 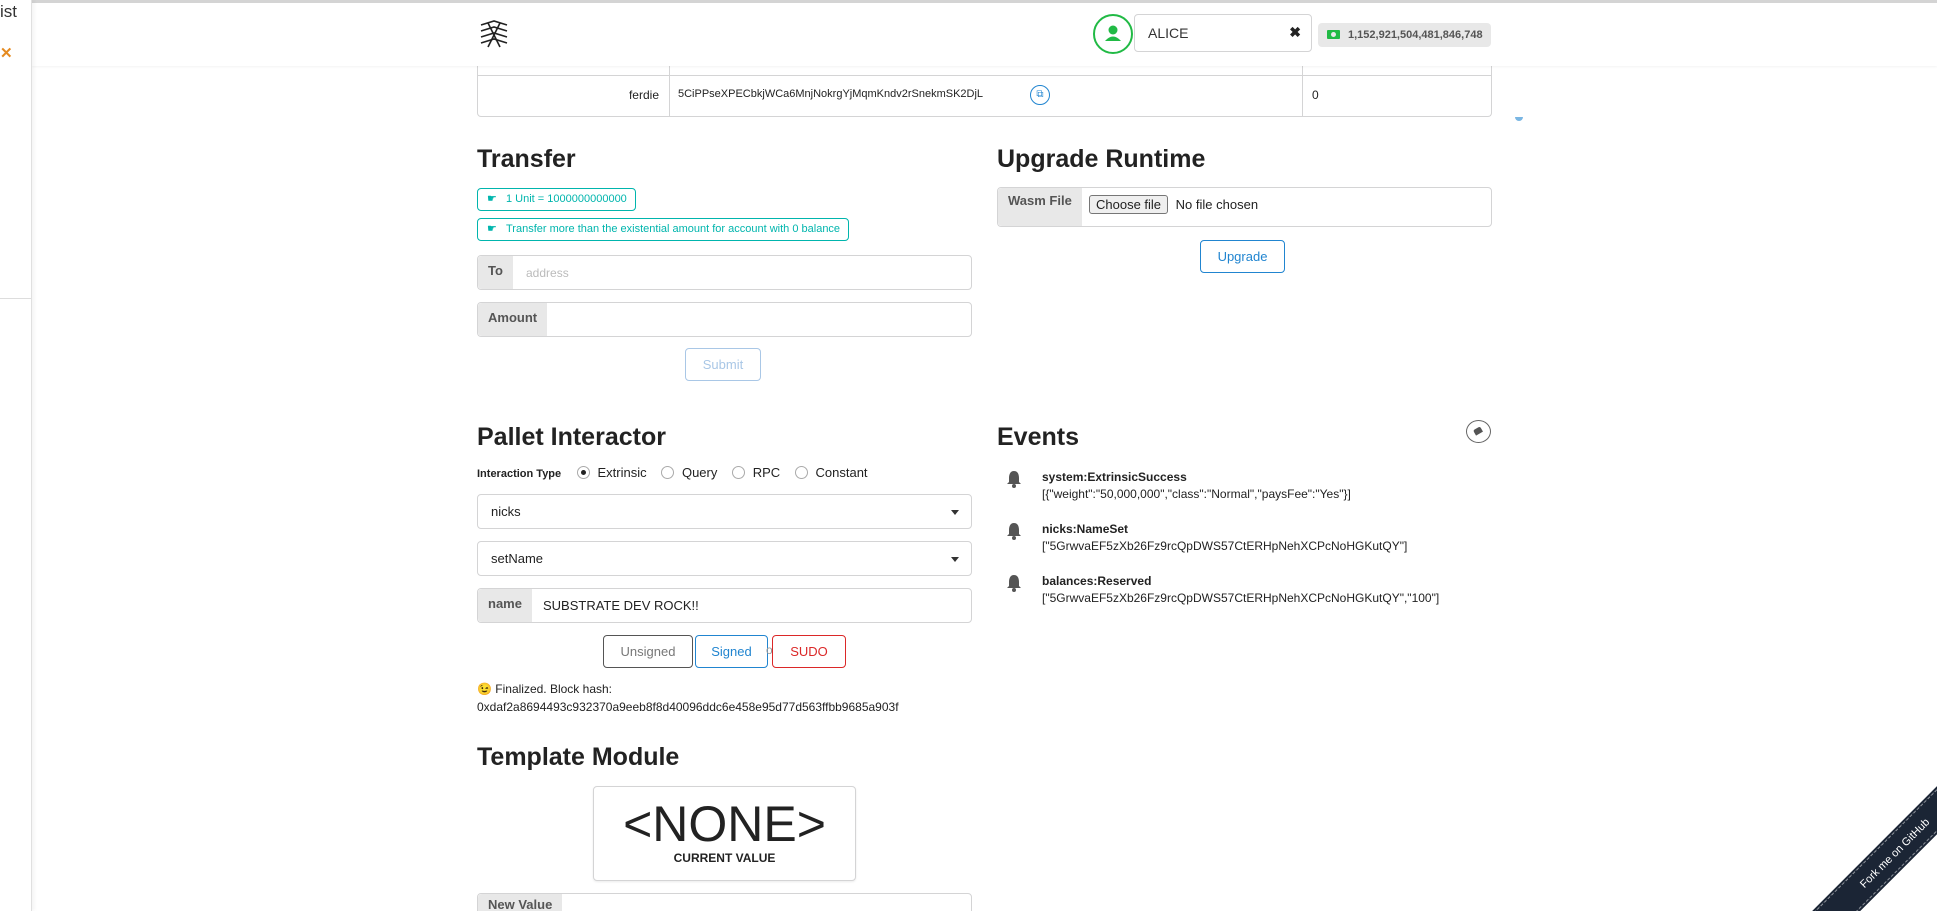 What do you see at coordinates (526, 159) in the screenshot?
I see `transfer-title: Transfer` at bounding box center [526, 159].